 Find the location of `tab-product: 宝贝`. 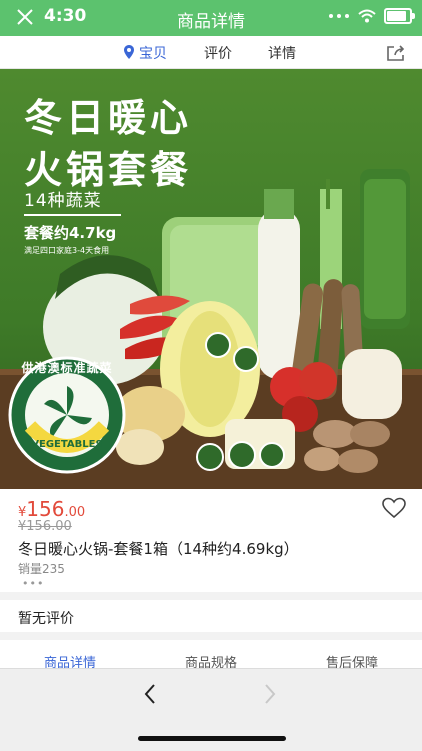

tab-product: 宝贝 is located at coordinates (153, 53).